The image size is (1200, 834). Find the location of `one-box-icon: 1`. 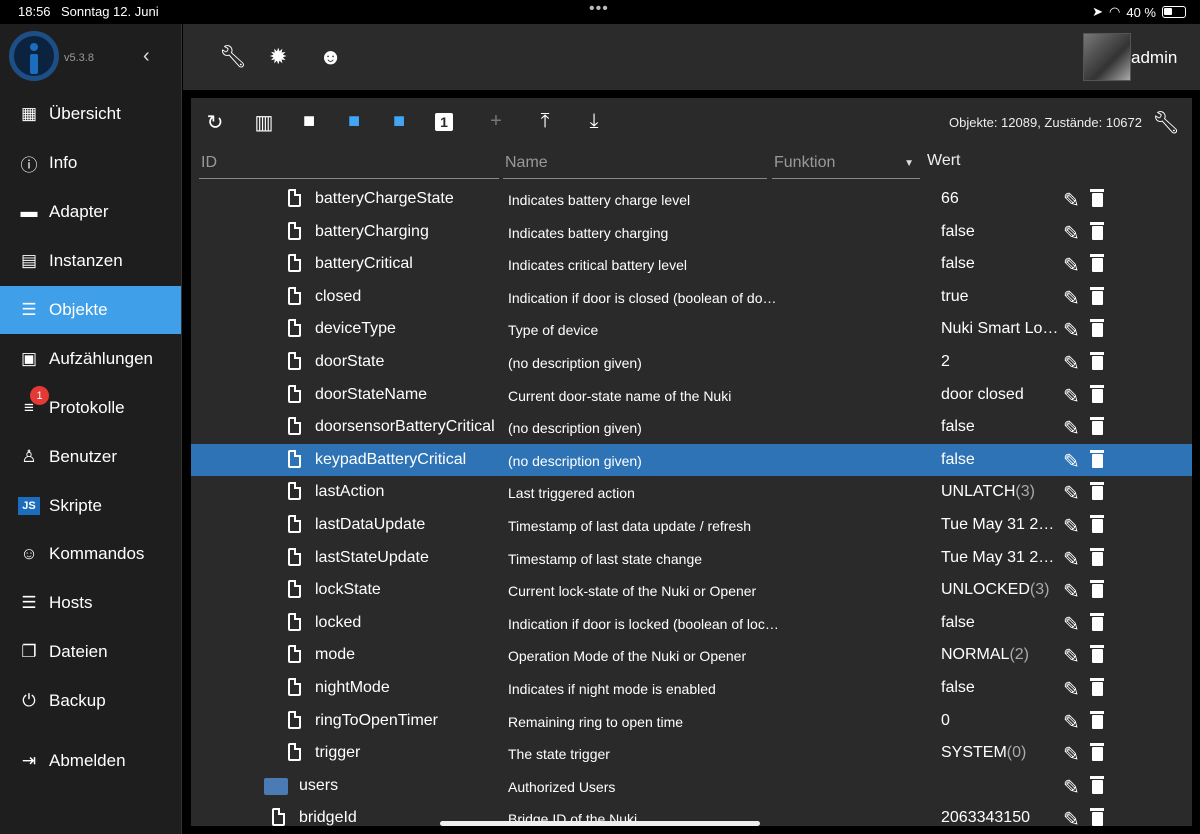

one-box-icon: 1 is located at coordinates (444, 122).